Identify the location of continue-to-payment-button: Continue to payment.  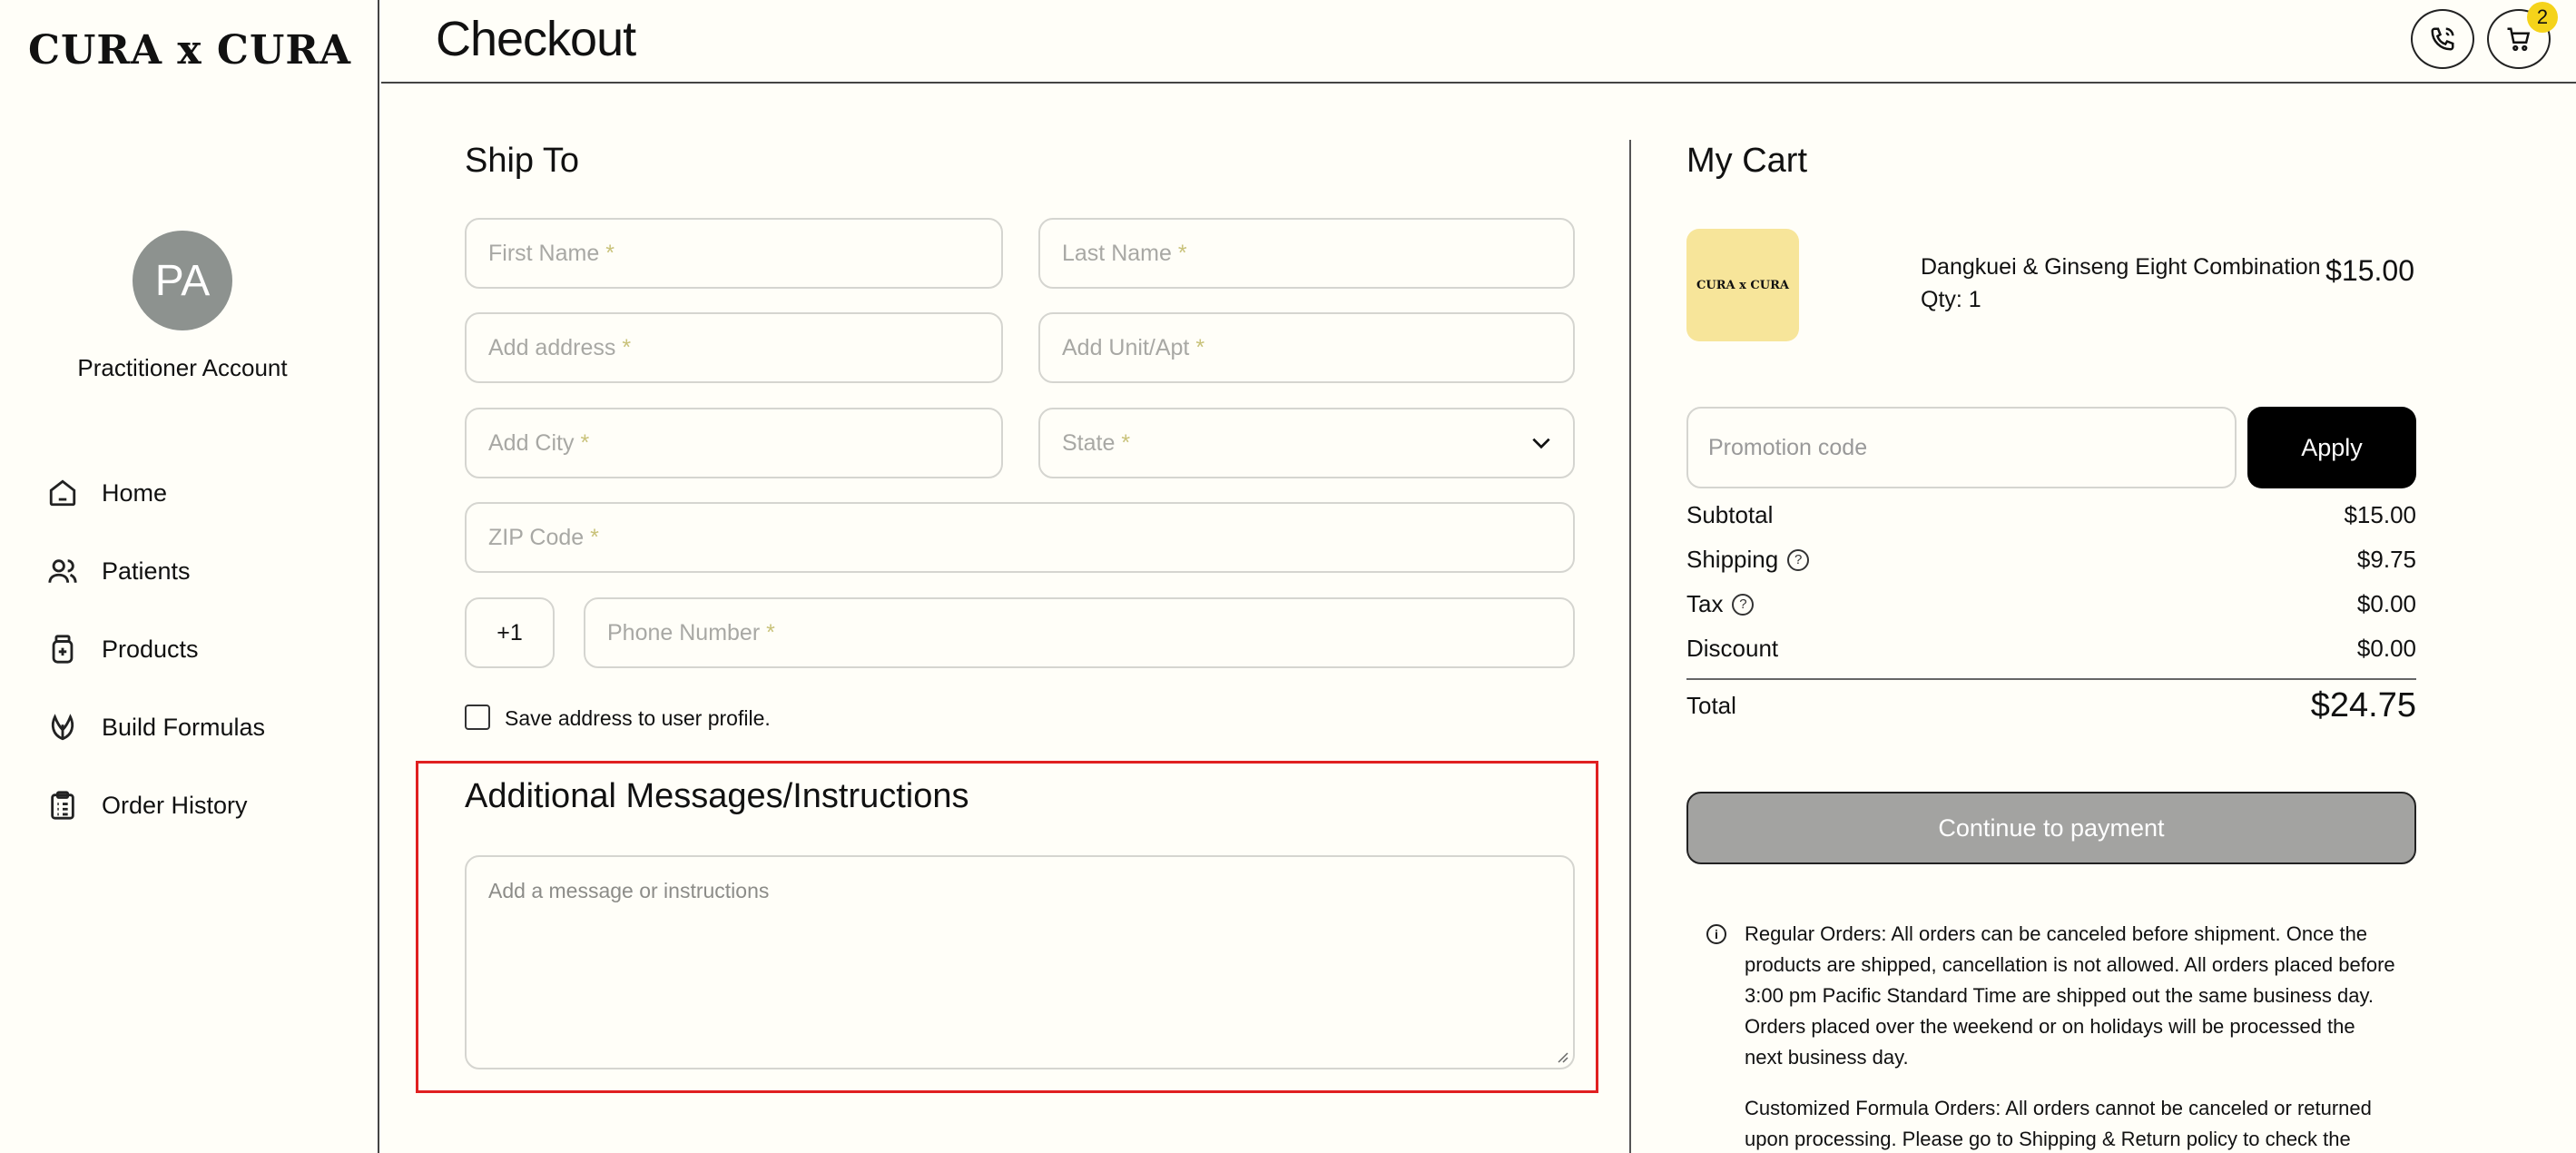
(2051, 828).